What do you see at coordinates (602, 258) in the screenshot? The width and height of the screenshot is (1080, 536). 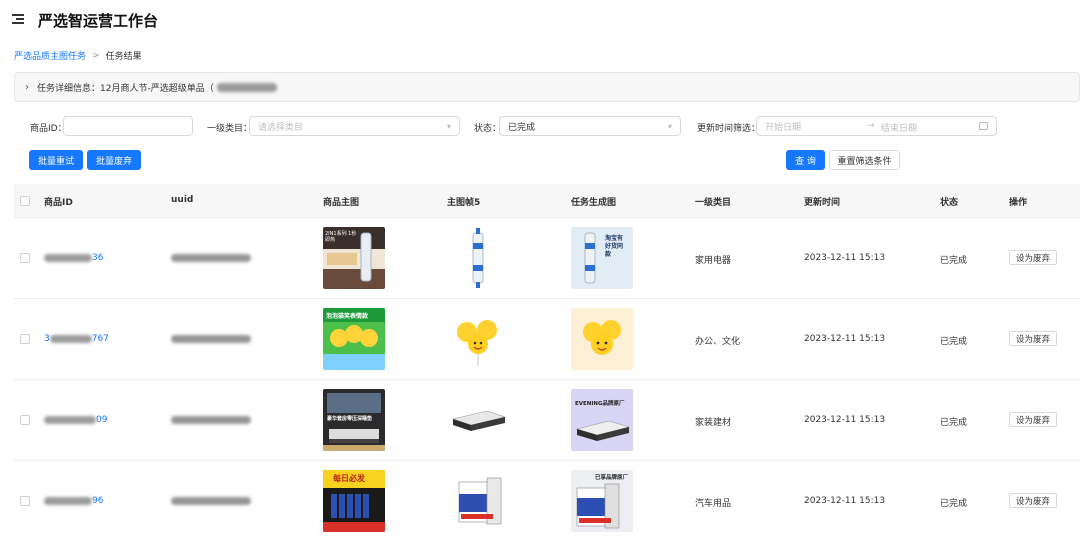 I see `generated-image: 淘宝有好货同款` at bounding box center [602, 258].